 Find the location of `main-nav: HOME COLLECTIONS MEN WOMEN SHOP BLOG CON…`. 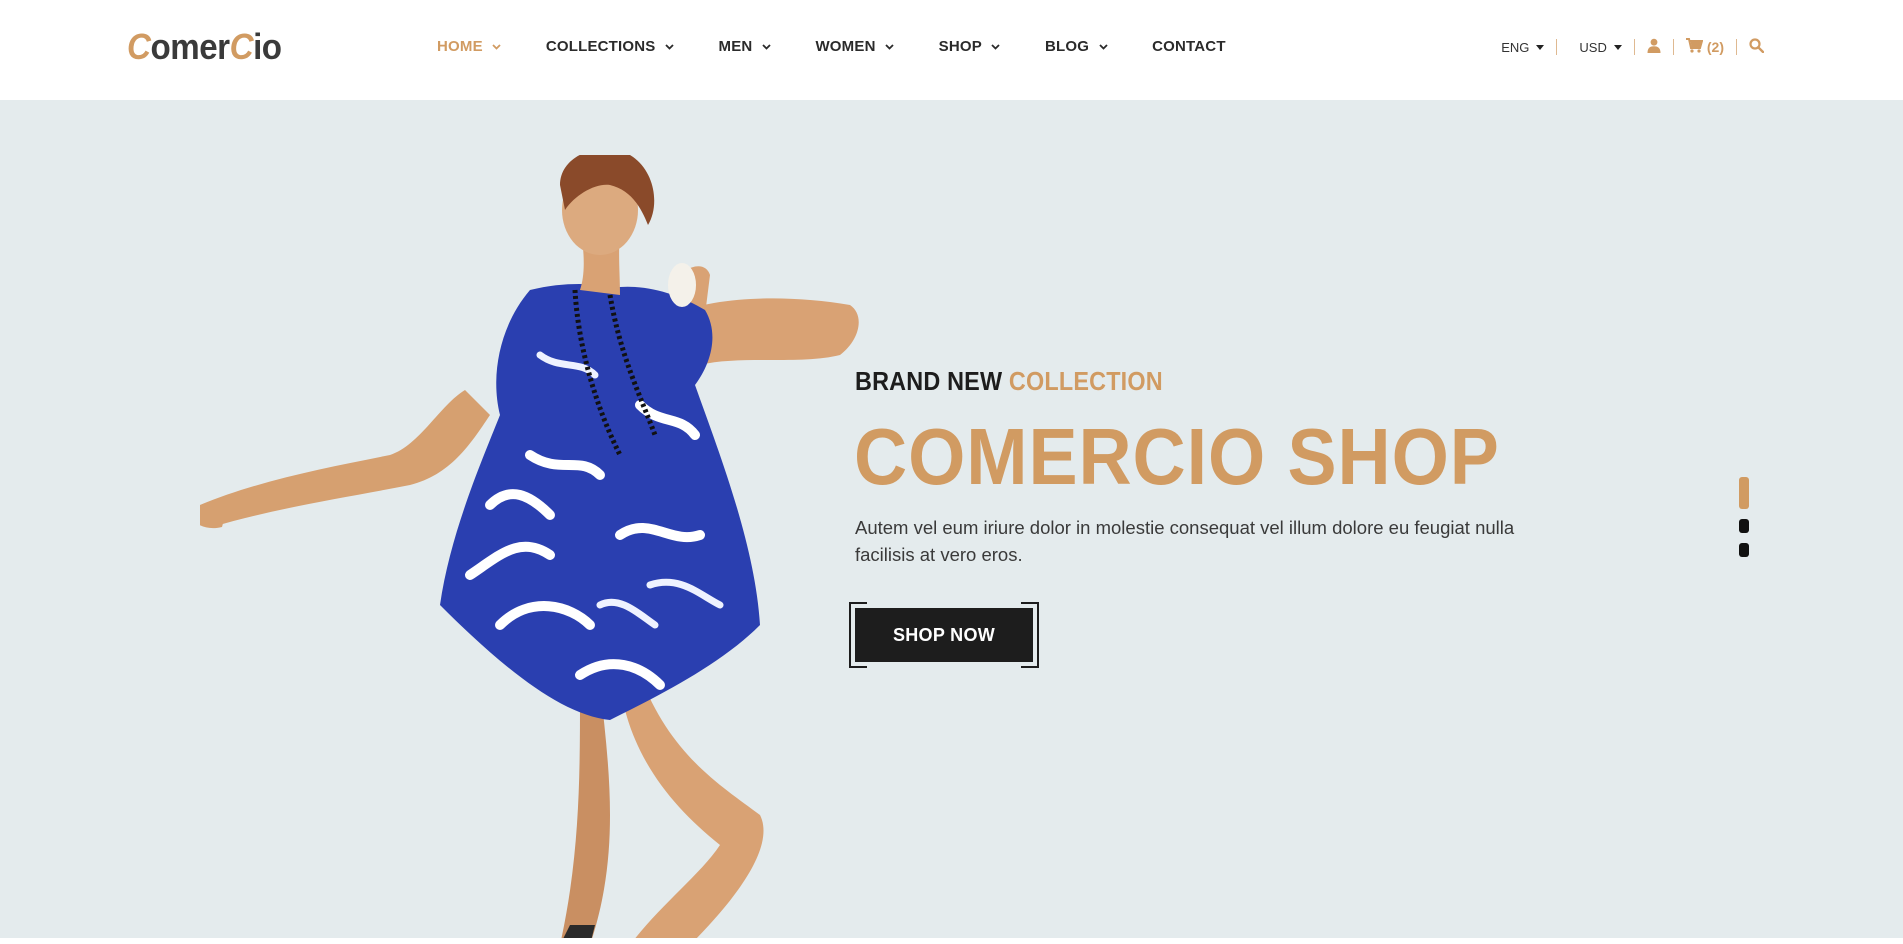

main-nav: HOME COLLECTIONS MEN WOMEN SHOP BLOG CON… is located at coordinates (853, 46).